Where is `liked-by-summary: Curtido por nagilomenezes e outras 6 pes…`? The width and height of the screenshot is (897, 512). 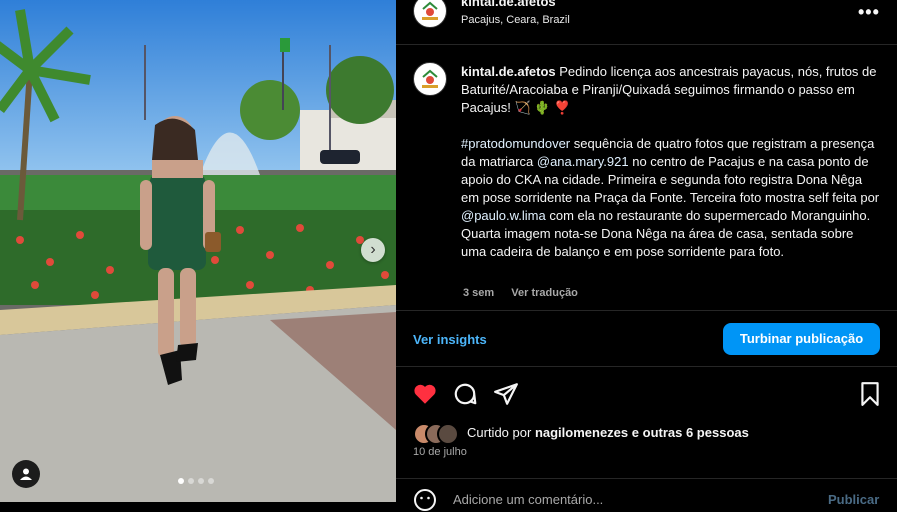
liked-by-summary: Curtido por nagilomenezes e outras 6 pes… is located at coordinates (608, 432).